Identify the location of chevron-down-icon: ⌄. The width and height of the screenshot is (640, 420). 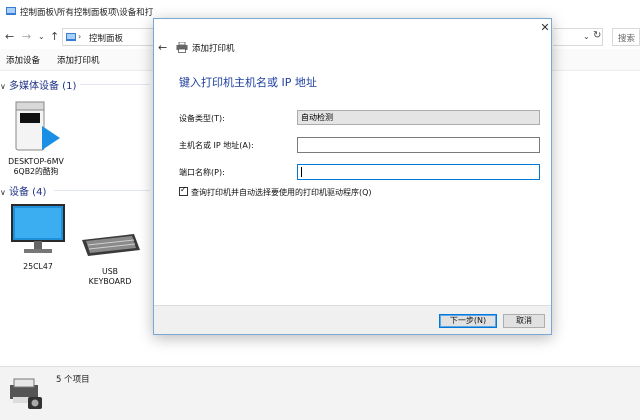
(304, 116).